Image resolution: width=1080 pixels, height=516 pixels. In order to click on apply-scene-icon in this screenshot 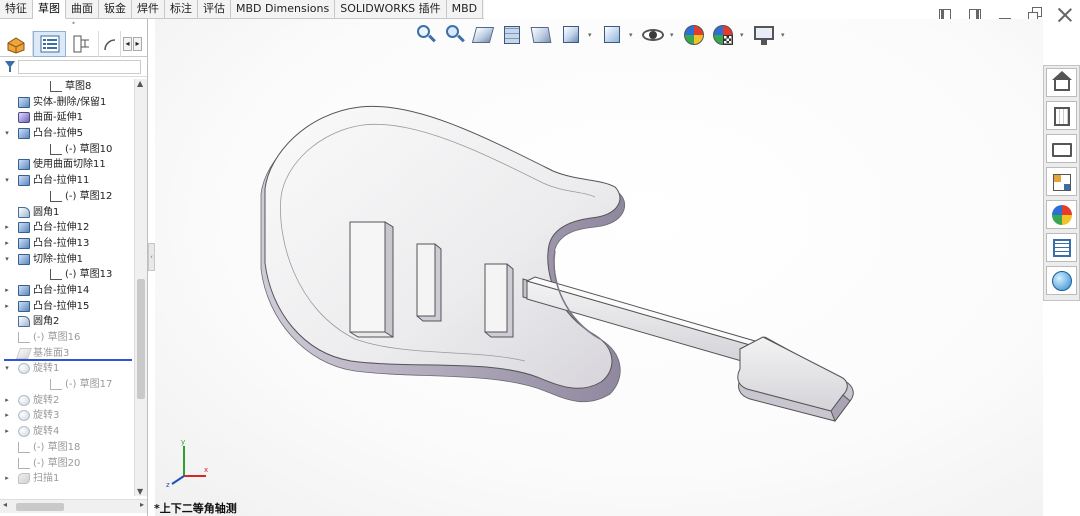, I will do `click(723, 35)`.